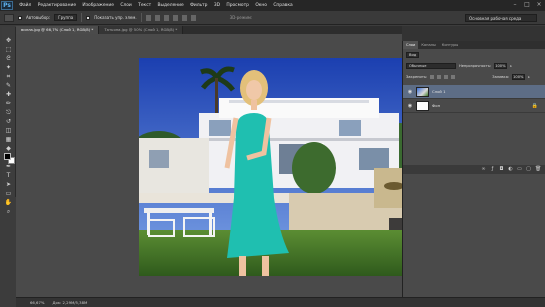 This screenshot has width=545, height=307. Describe the element at coordinates (8, 94) in the screenshot. I see `healing-brush-tool-icon: ✚` at that location.